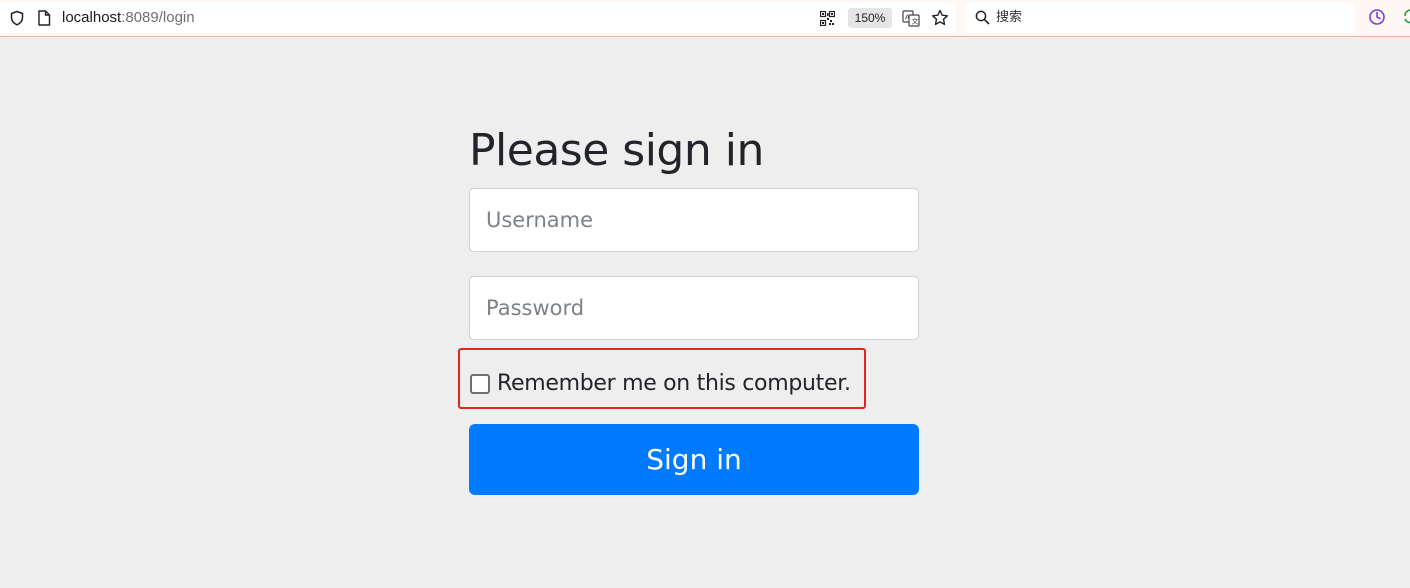 This screenshot has width=1410, height=588. What do you see at coordinates (1160, 17) in the screenshot?
I see `search-bar: 搜索` at bounding box center [1160, 17].